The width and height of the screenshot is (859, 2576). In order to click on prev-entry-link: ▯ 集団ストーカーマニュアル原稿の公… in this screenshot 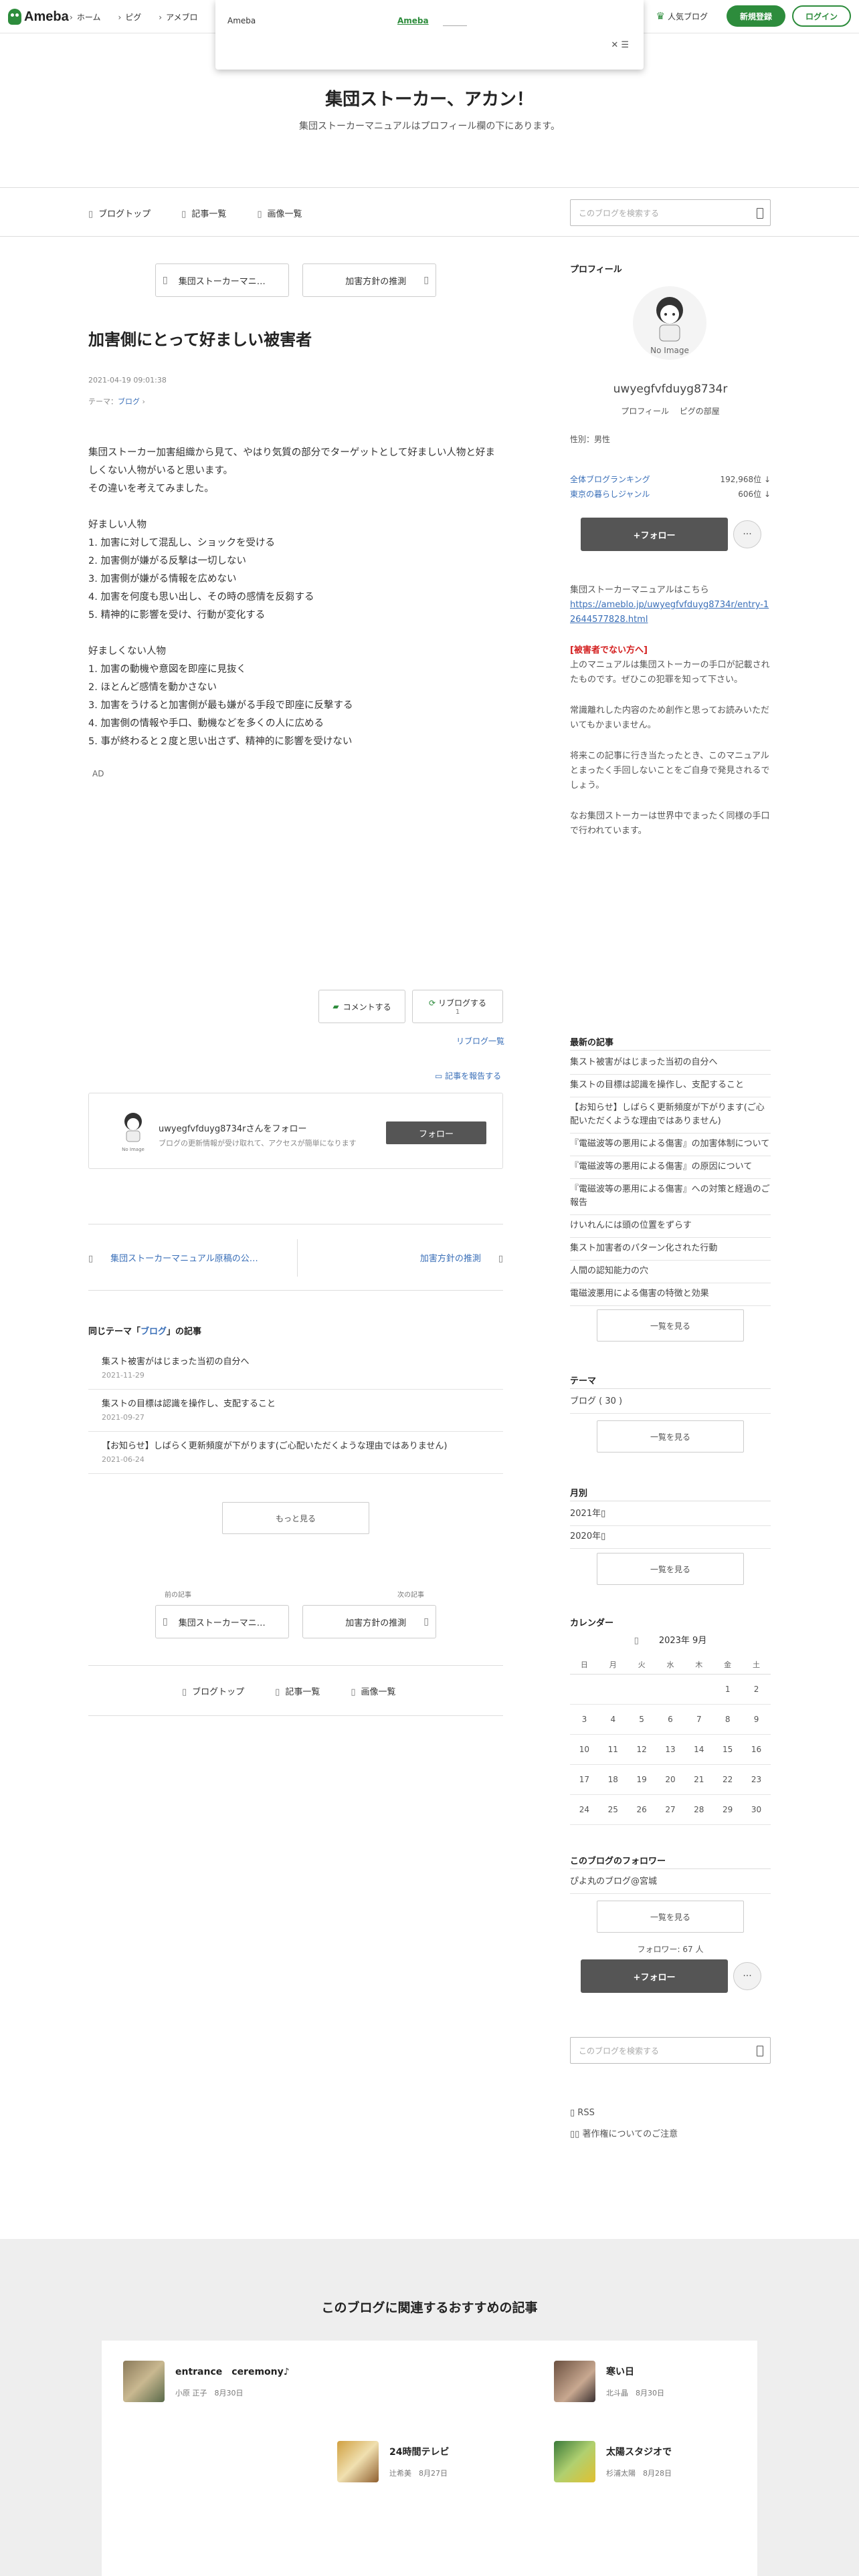, I will do `click(173, 1257)`.